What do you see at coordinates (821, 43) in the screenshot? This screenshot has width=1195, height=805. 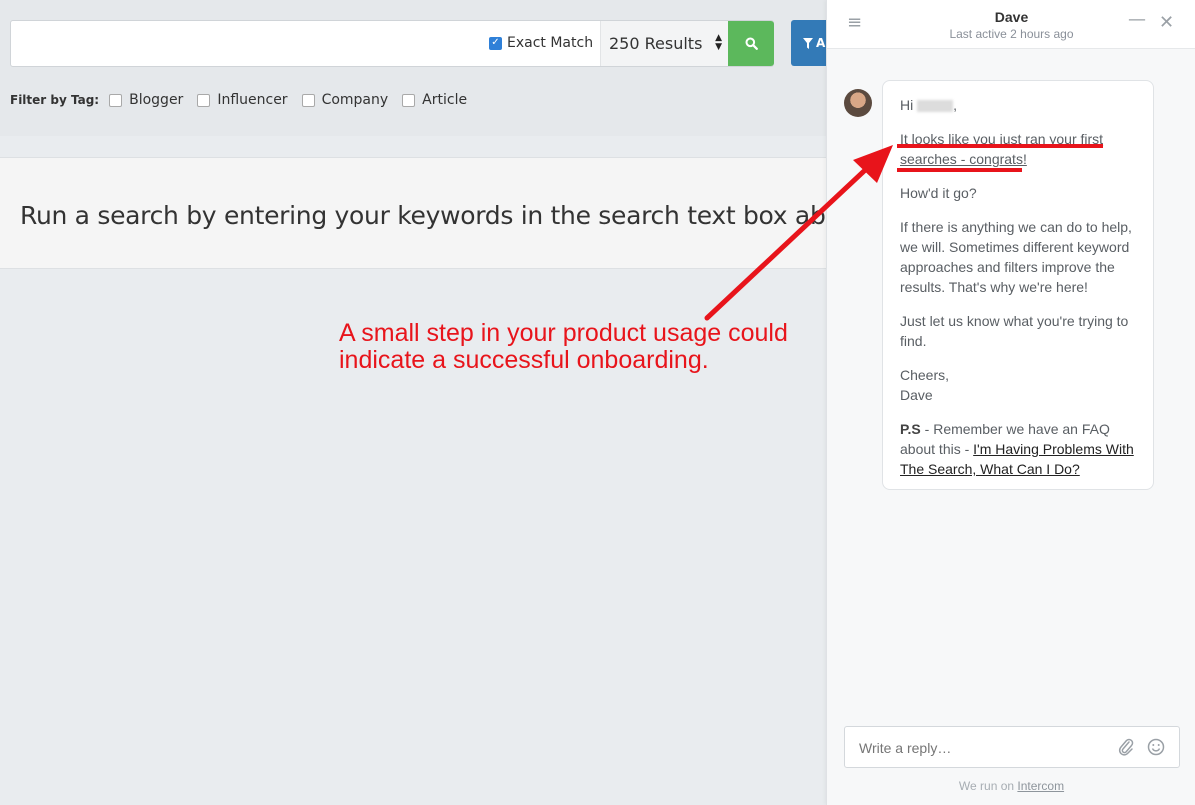 I see `advanced-filter-label: A` at bounding box center [821, 43].